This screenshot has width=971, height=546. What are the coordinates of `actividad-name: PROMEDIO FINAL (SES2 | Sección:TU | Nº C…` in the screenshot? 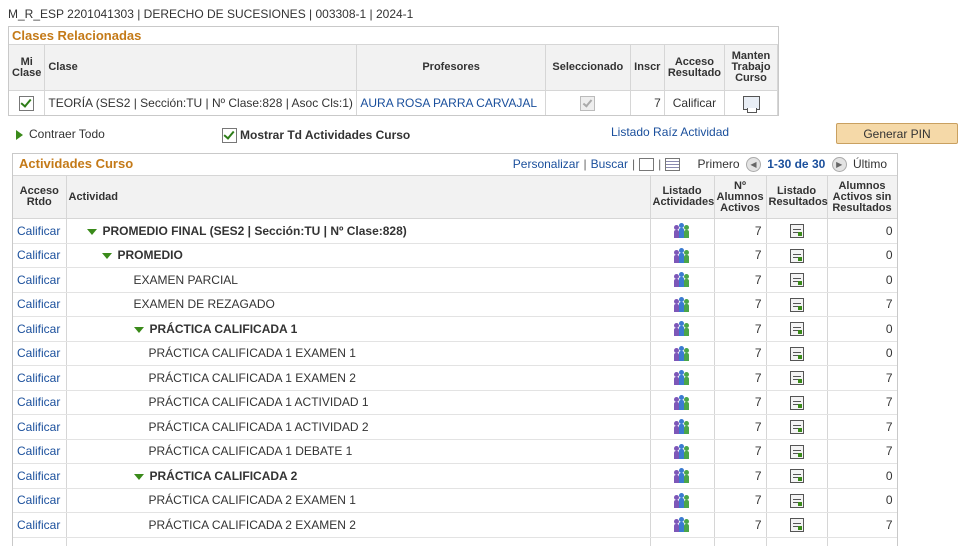 It's located at (255, 231).